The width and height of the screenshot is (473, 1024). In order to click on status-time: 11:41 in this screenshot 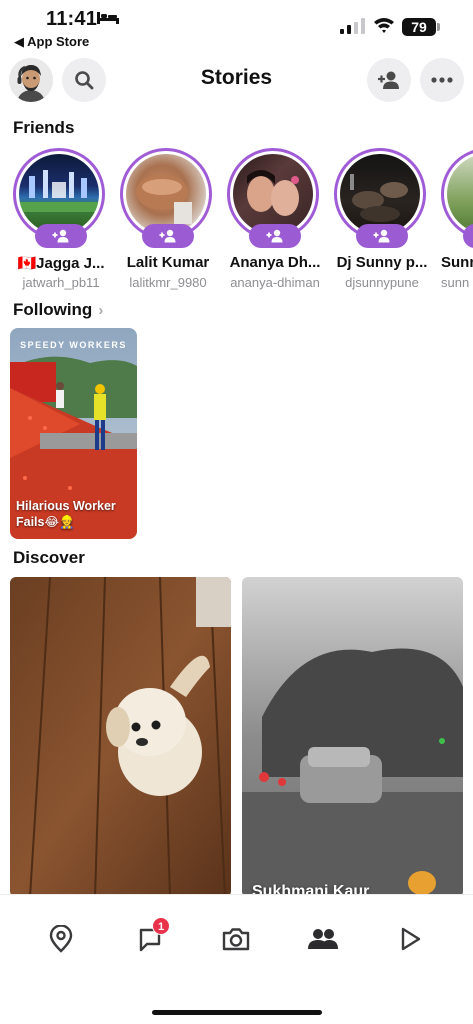, I will do `click(72, 19)`.